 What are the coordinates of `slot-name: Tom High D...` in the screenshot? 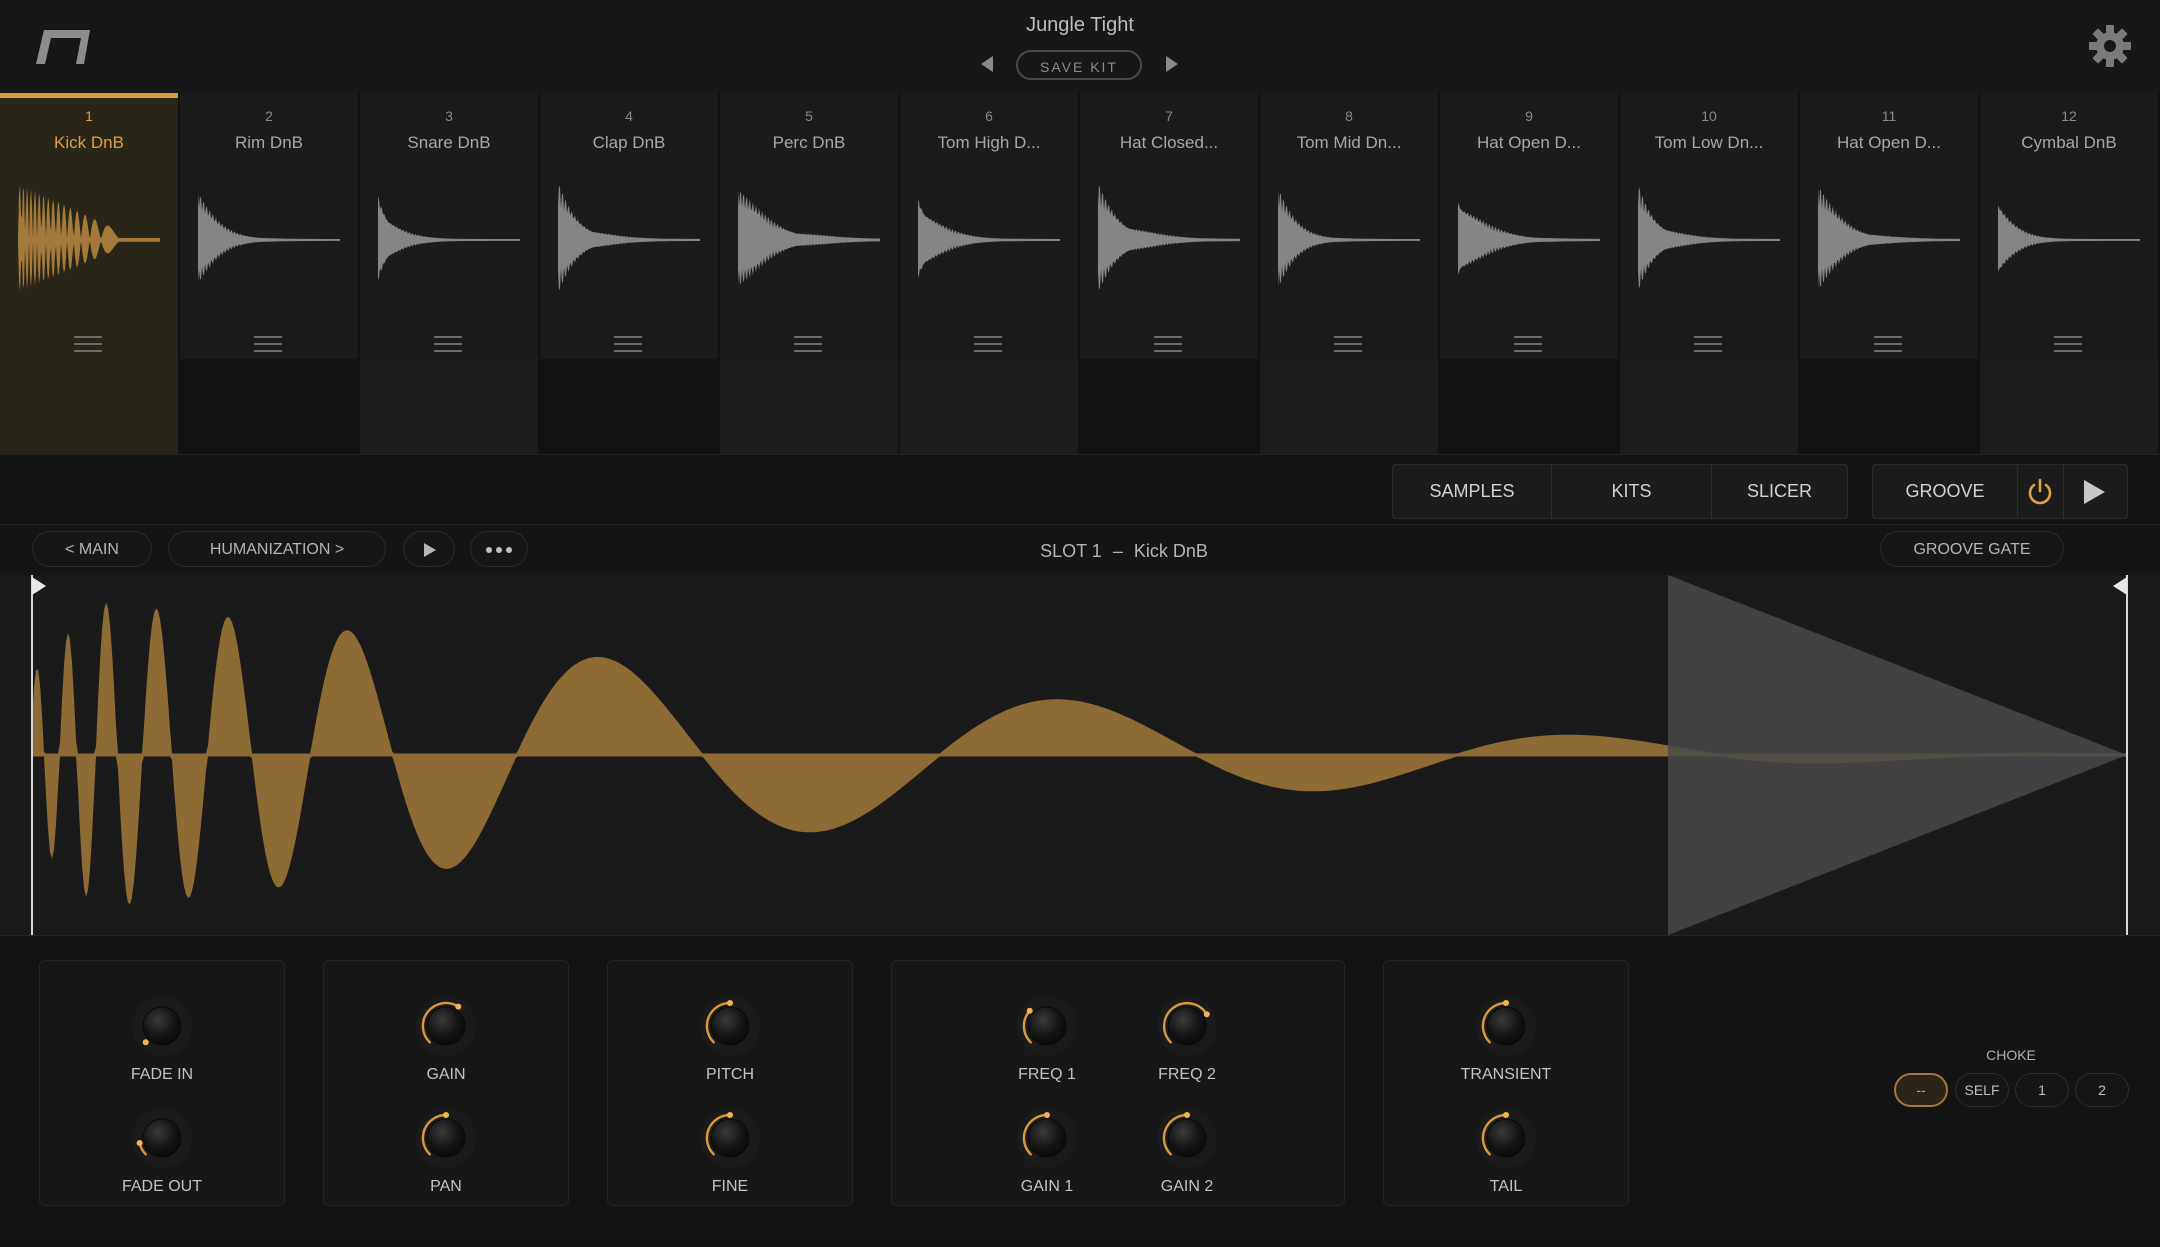 It's located at (989, 142).